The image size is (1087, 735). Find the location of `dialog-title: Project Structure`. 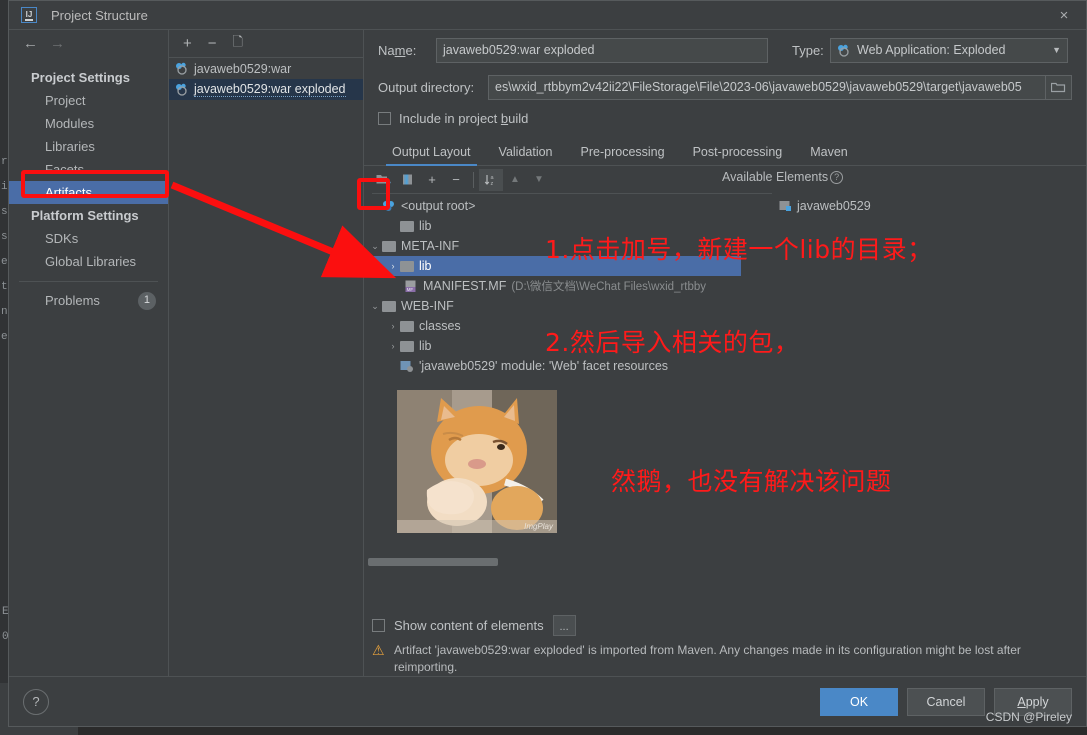

dialog-title: Project Structure is located at coordinates (99, 15).